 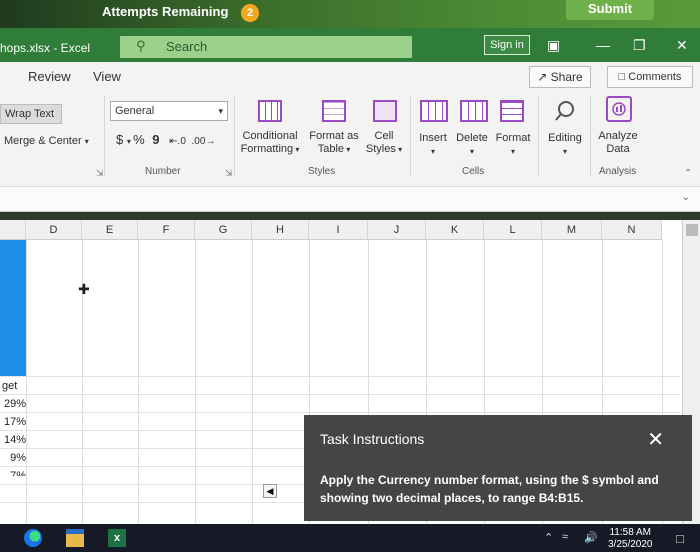 I want to click on minimize-icon: —, so click(x=603, y=45).